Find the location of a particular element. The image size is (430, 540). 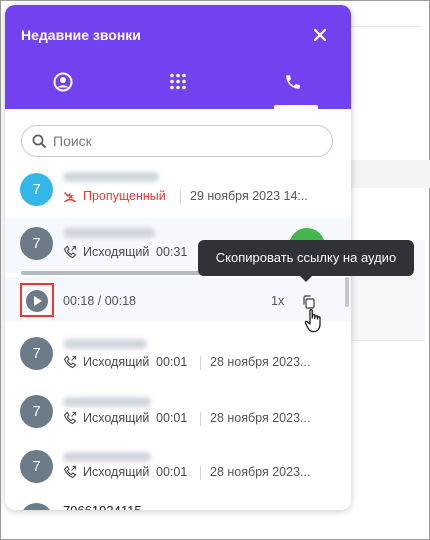

tab-recent-calls is located at coordinates (293, 82).